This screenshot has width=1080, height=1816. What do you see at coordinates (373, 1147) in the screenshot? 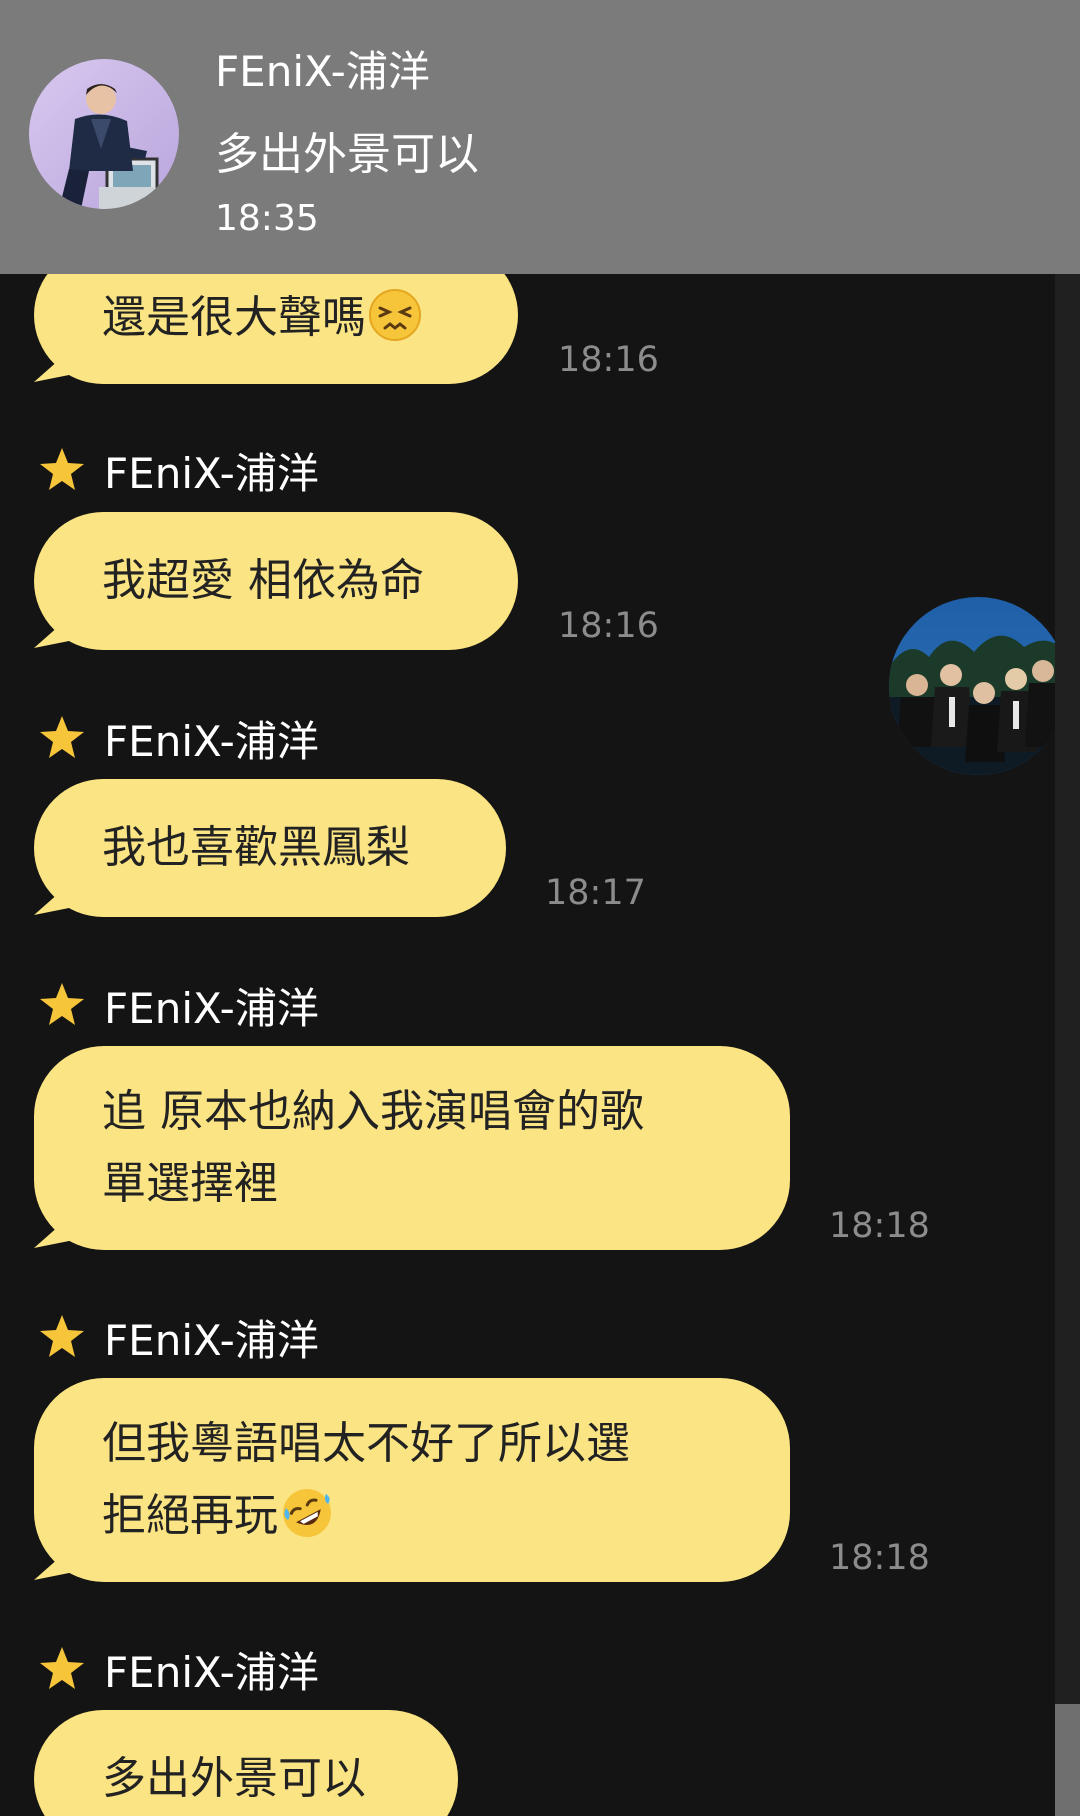
I see `message-text: 追 原本也納入我演唱會的歌 單選擇裡` at bounding box center [373, 1147].